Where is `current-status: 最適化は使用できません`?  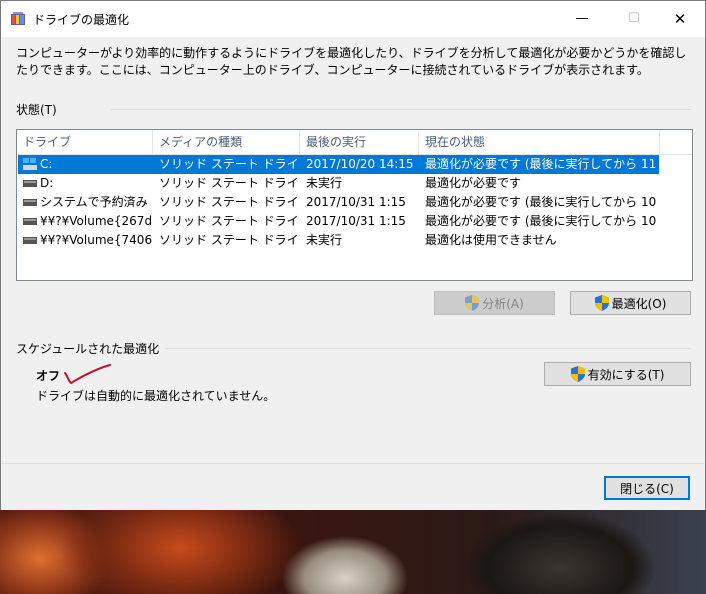 current-status: 最適化は使用できません is located at coordinates (491, 240).